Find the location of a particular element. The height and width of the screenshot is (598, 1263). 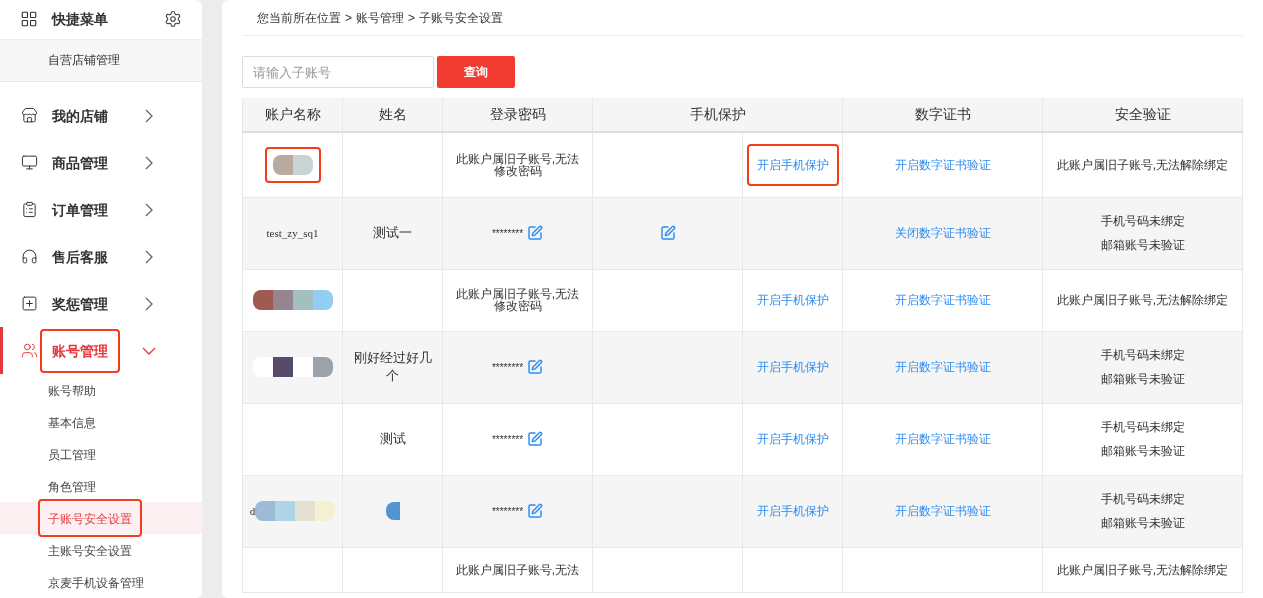

submenu-label: 子账号安全设置 is located at coordinates (90, 519).